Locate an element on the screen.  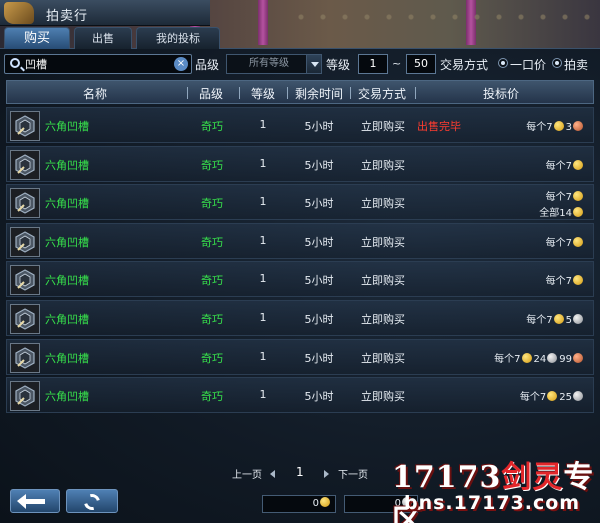
grade-dropdown: 所有等级 is located at coordinates (274, 64).